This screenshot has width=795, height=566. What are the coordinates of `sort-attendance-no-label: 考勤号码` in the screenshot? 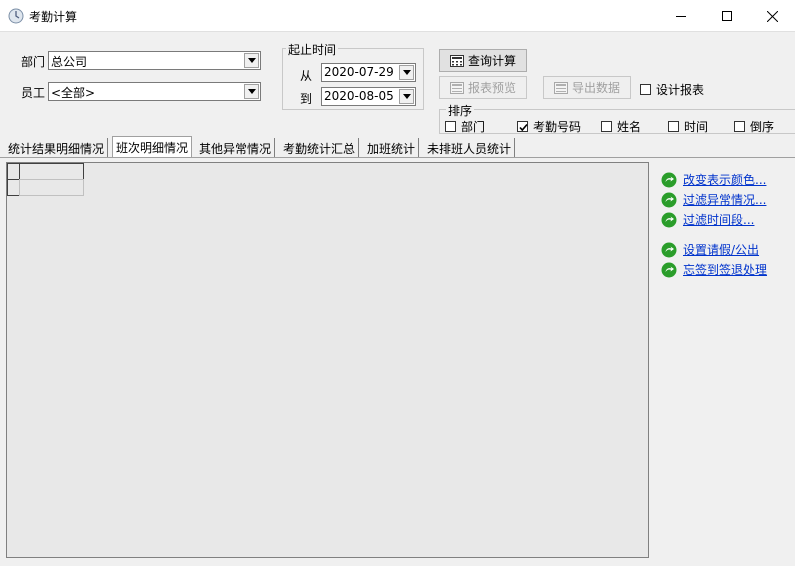 It's located at (557, 127).